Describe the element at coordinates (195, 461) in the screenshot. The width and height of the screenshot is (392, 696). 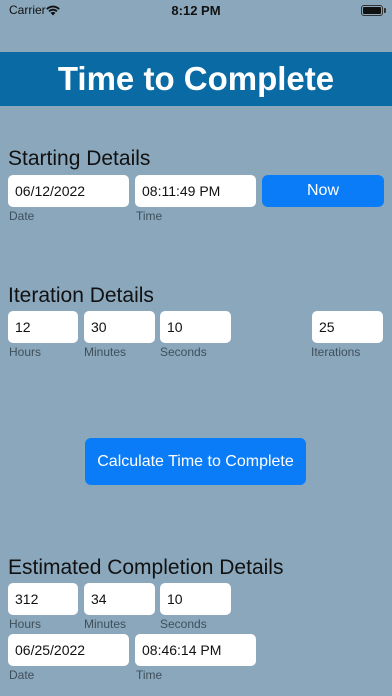
I see `calculate-button: Calculate Time to Complete` at that location.